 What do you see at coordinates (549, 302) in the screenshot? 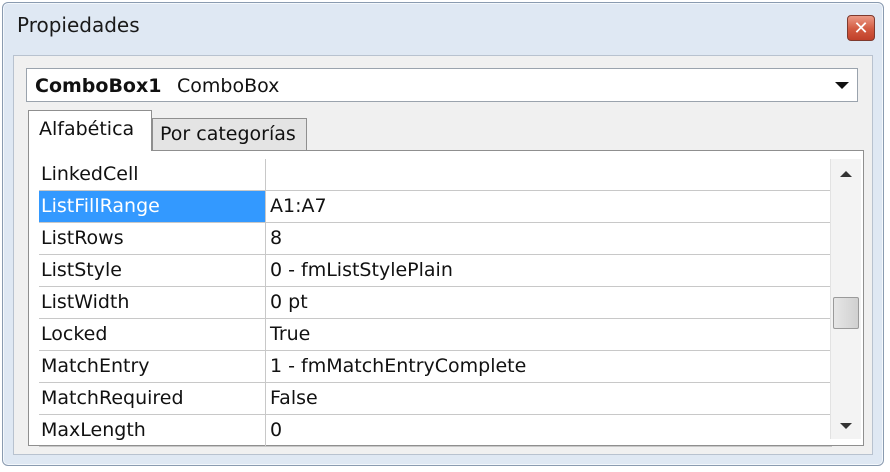
I see `property-value-input: 0 pt` at bounding box center [549, 302].